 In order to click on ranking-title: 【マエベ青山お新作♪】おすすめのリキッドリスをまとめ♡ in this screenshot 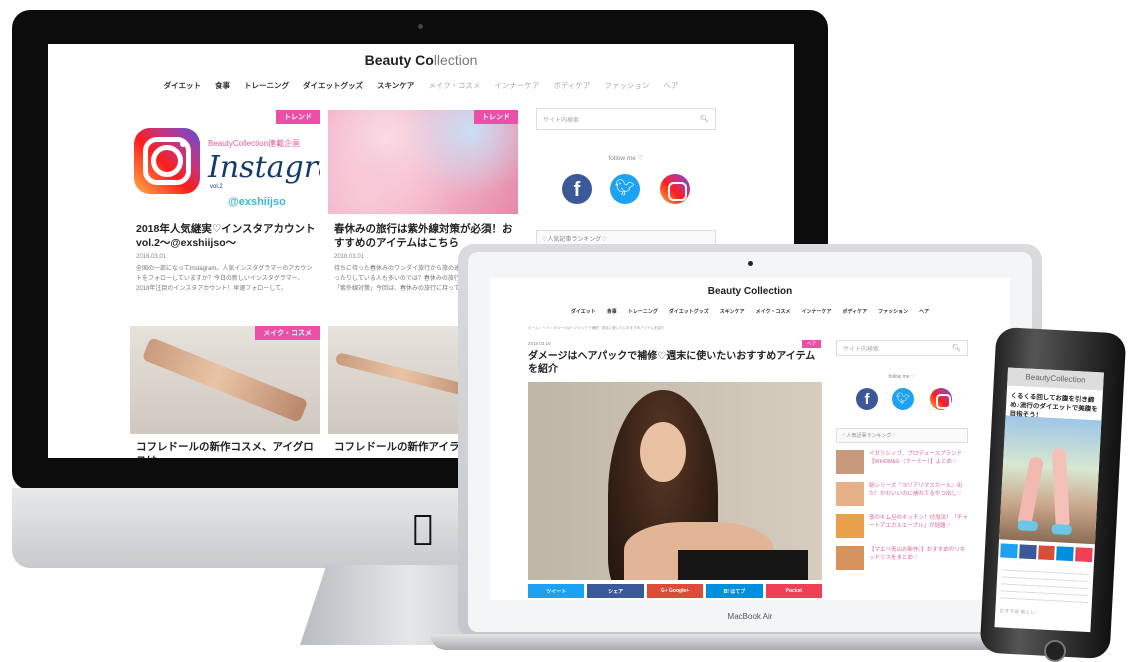, I will do `click(918, 558)`.